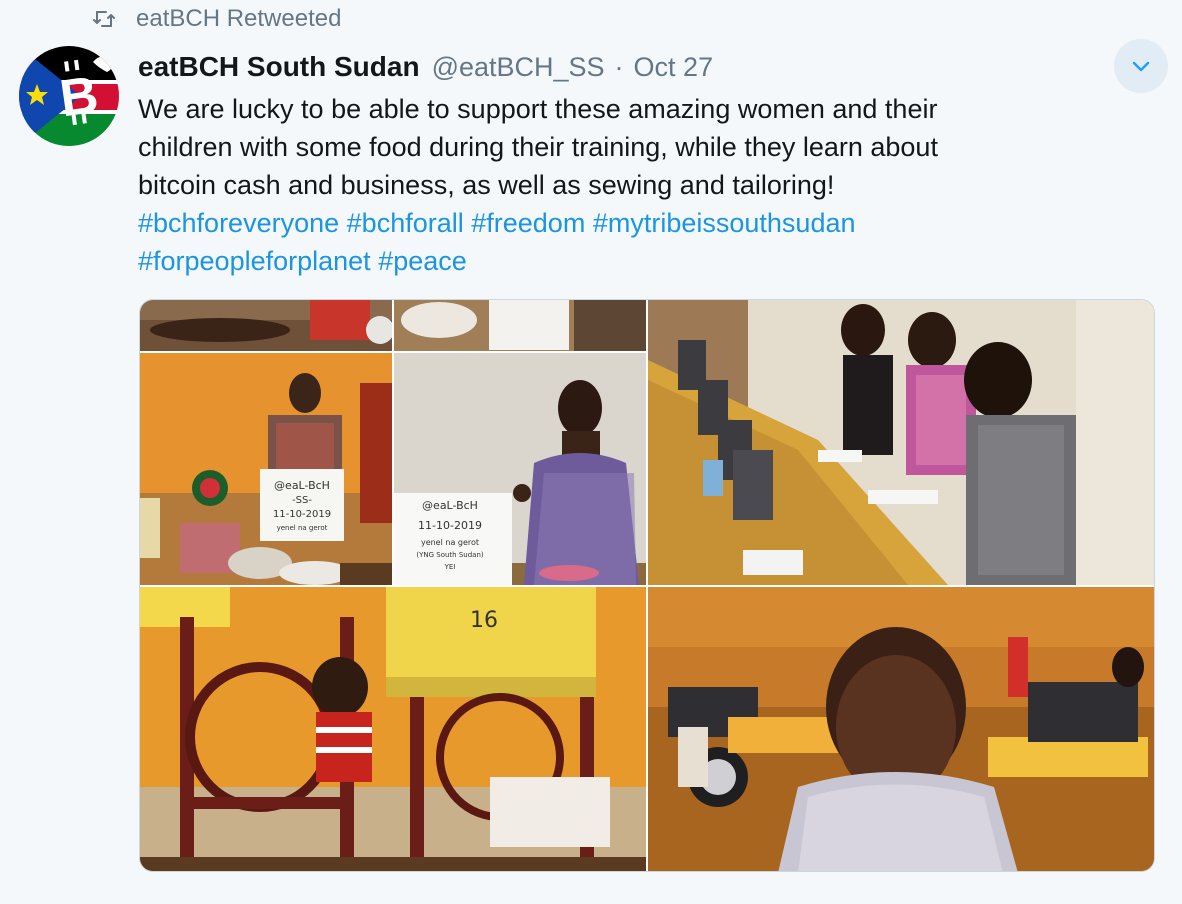 This screenshot has height=904, width=1182. Describe the element at coordinates (279, 67) in the screenshot. I see `author-display-name: eatBCH South Sudan` at that location.